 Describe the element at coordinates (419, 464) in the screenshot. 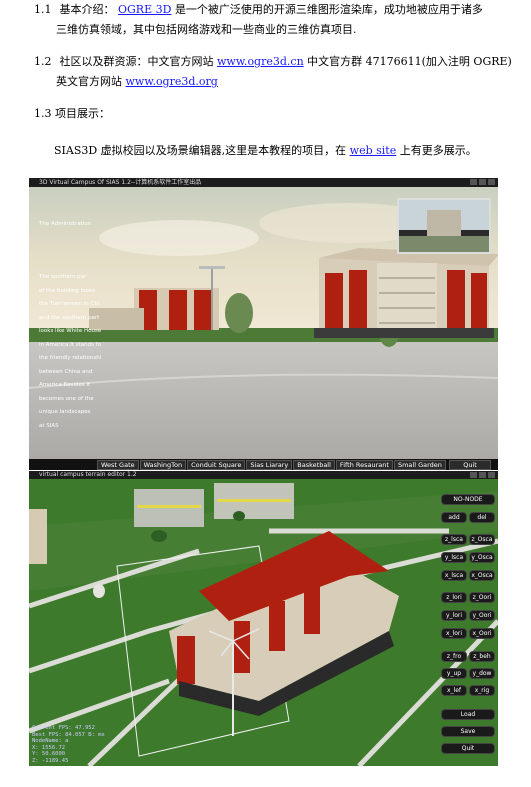

I see `location-button: Small Garden` at that location.